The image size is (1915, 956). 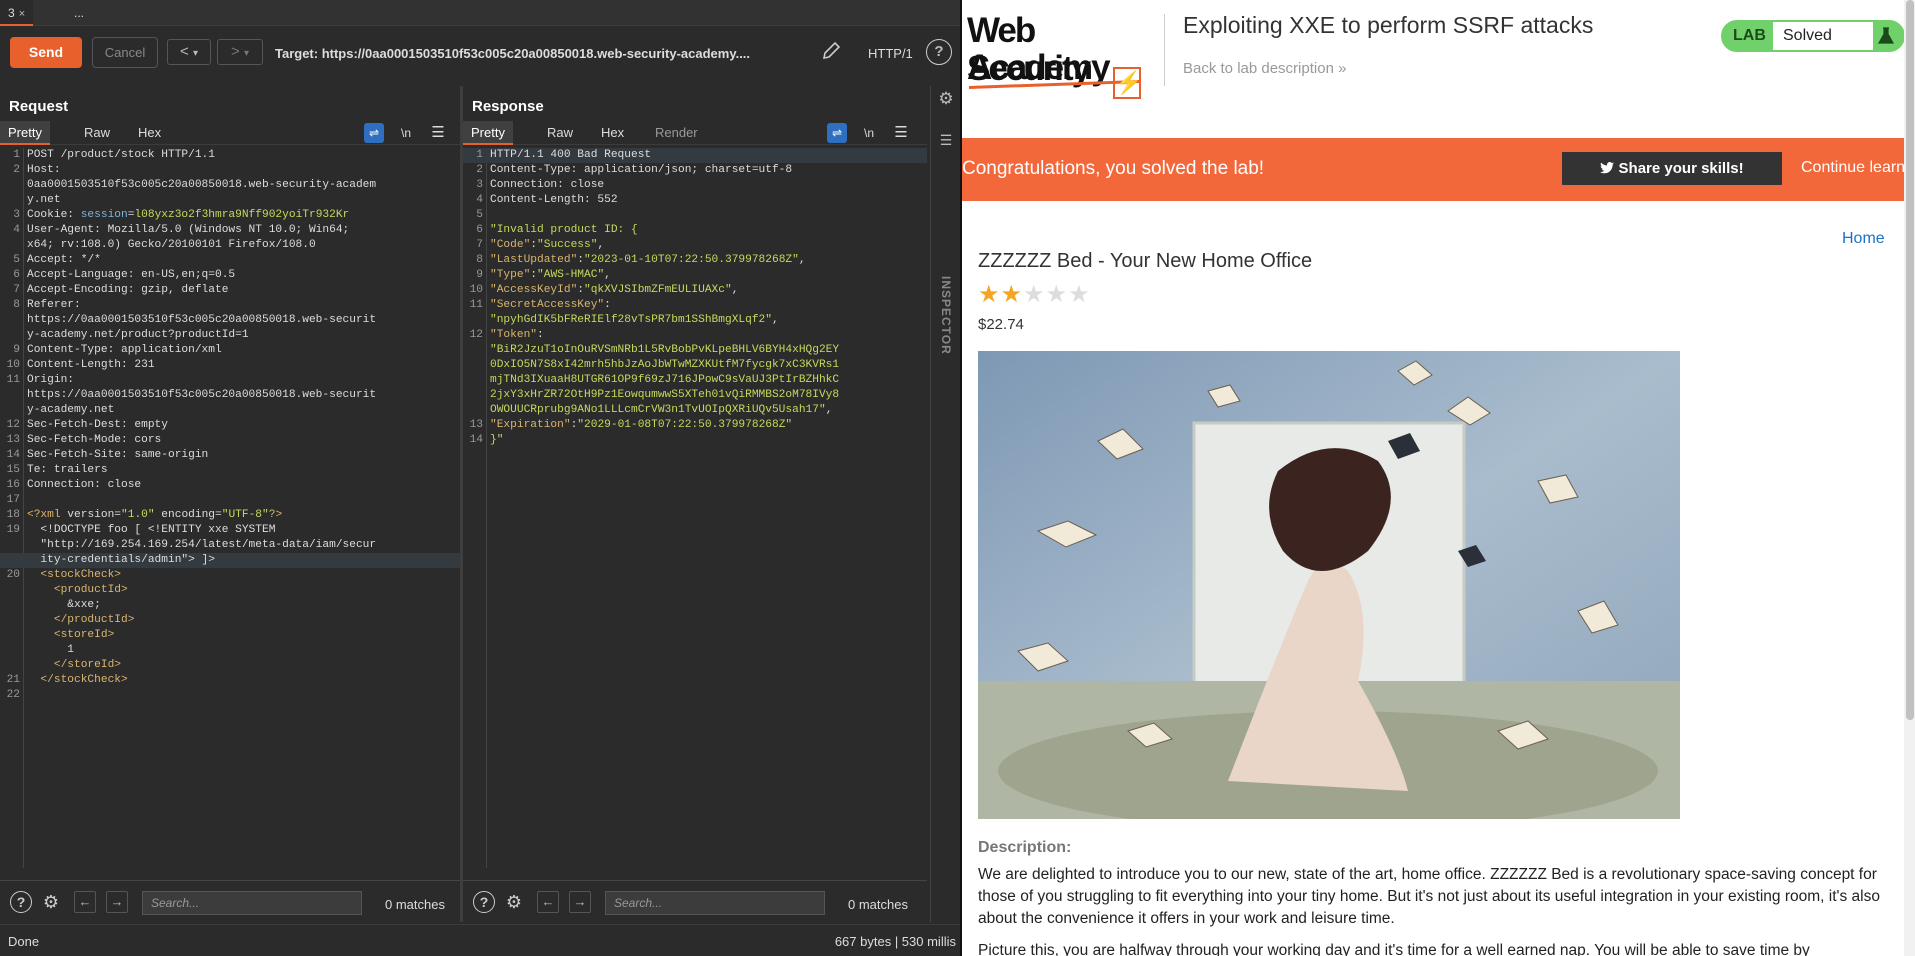 I want to click on code-line: y-academy.net/product?productId=1, so click(x=230, y=335).